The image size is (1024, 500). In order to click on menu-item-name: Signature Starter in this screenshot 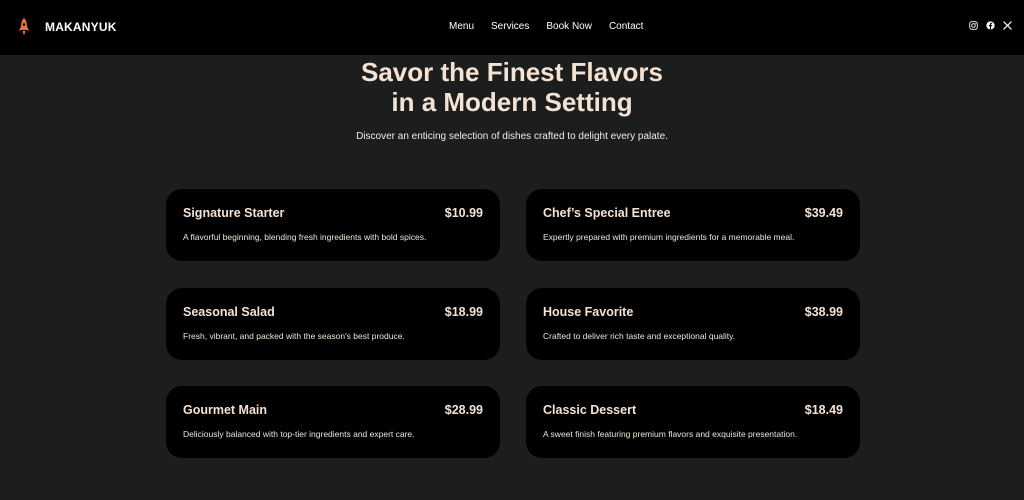, I will do `click(234, 213)`.